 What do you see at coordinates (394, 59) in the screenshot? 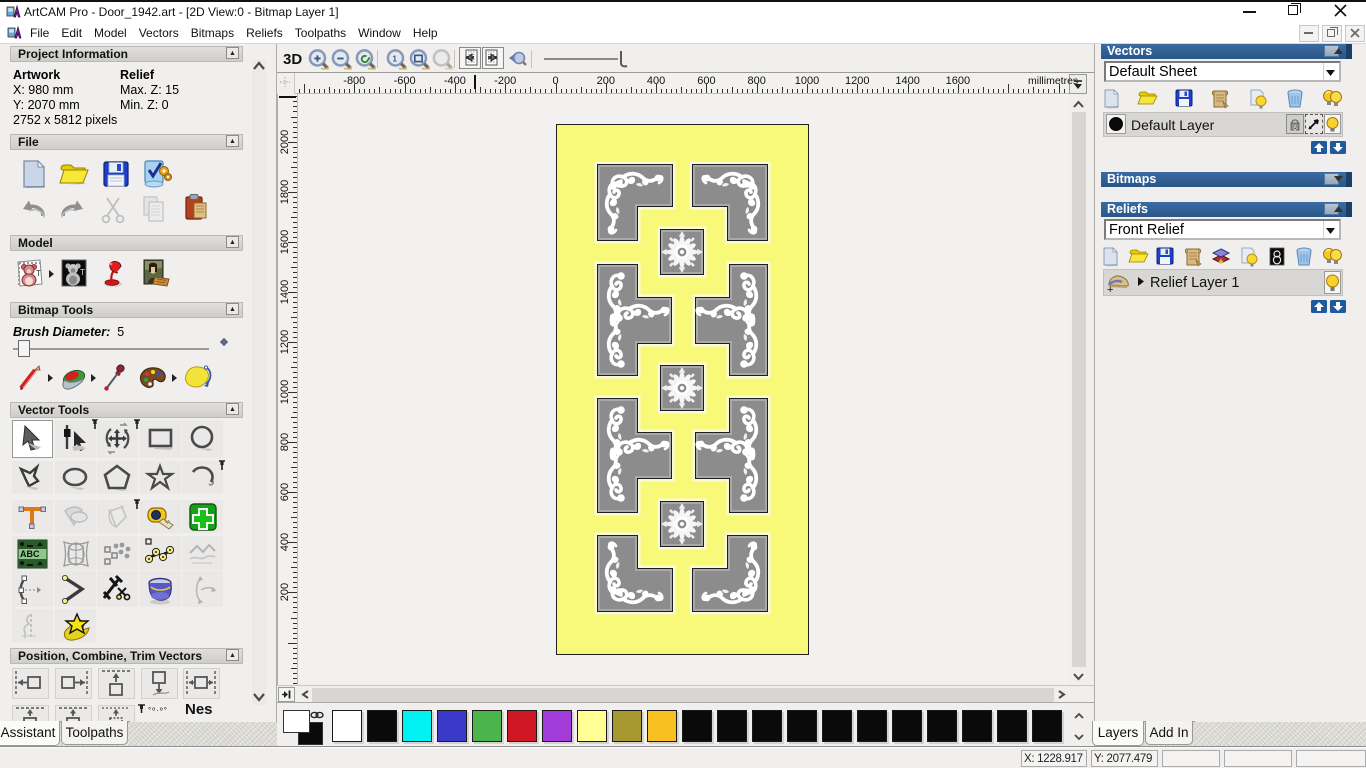
I see `svg-text: 1` at bounding box center [394, 59].